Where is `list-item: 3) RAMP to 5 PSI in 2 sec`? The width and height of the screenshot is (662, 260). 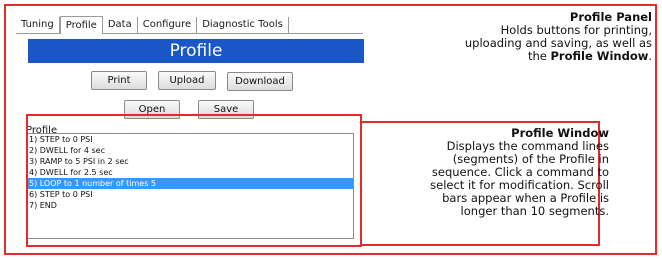 list-item: 3) RAMP to 5 PSI in 2 sec is located at coordinates (190, 161).